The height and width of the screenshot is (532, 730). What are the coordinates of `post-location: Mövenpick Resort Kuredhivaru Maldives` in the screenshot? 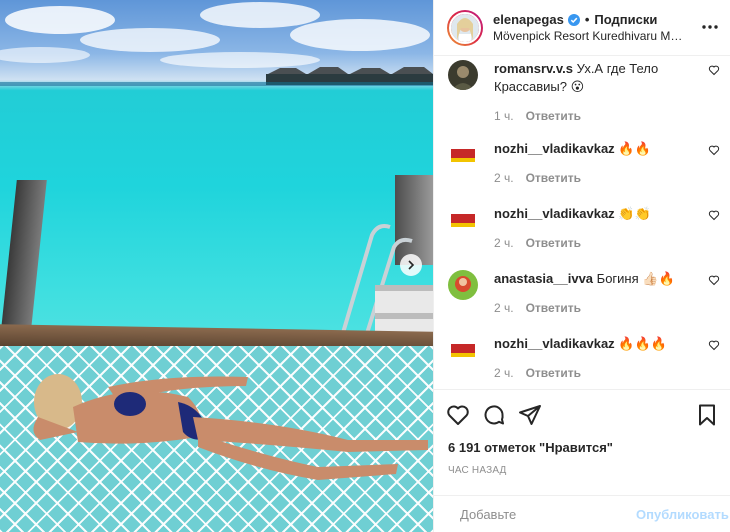 It's located at (590, 36).